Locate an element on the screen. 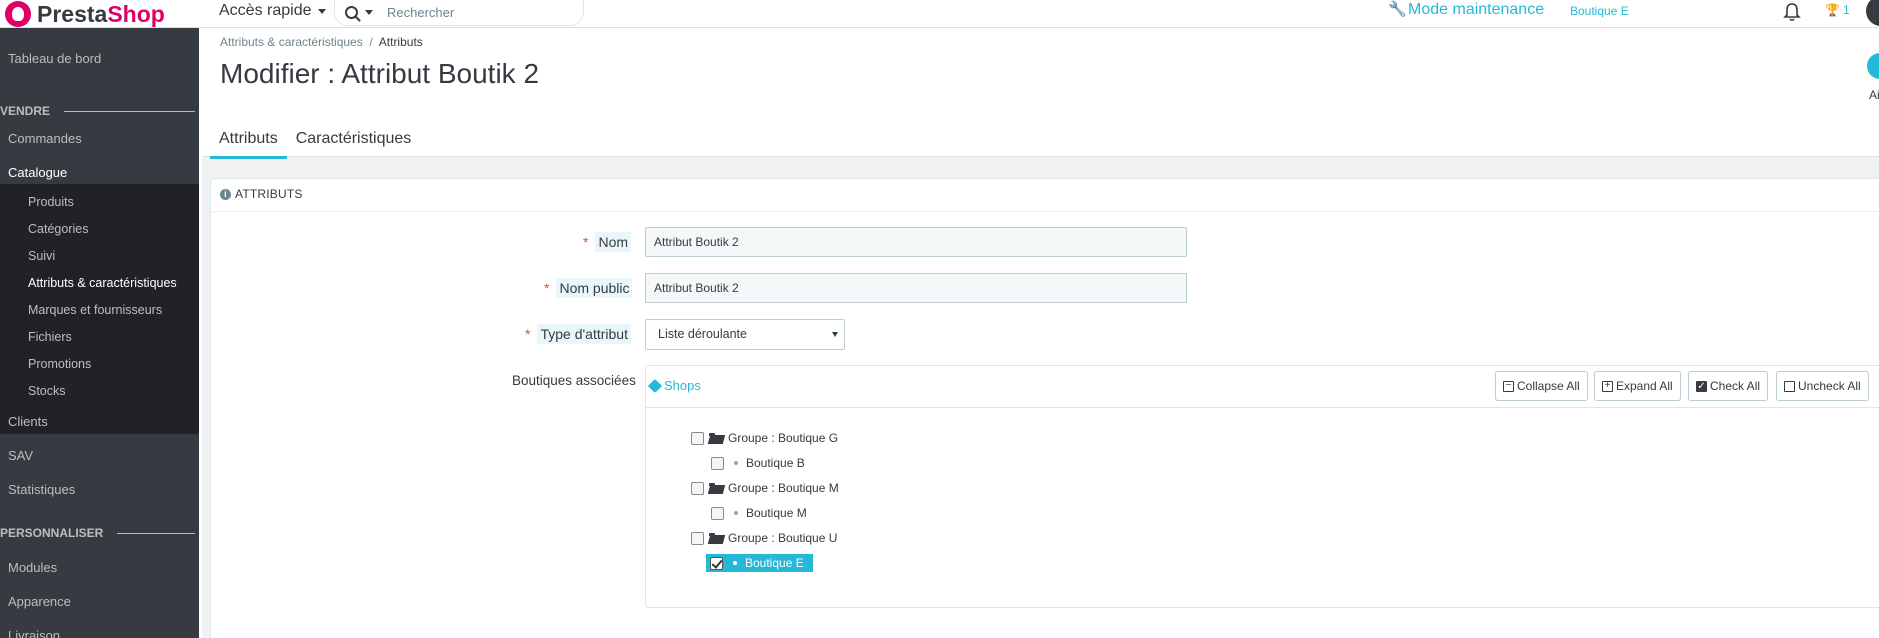 The image size is (1879, 638). sidebar-item-appearance: Apparence is located at coordinates (39, 601).